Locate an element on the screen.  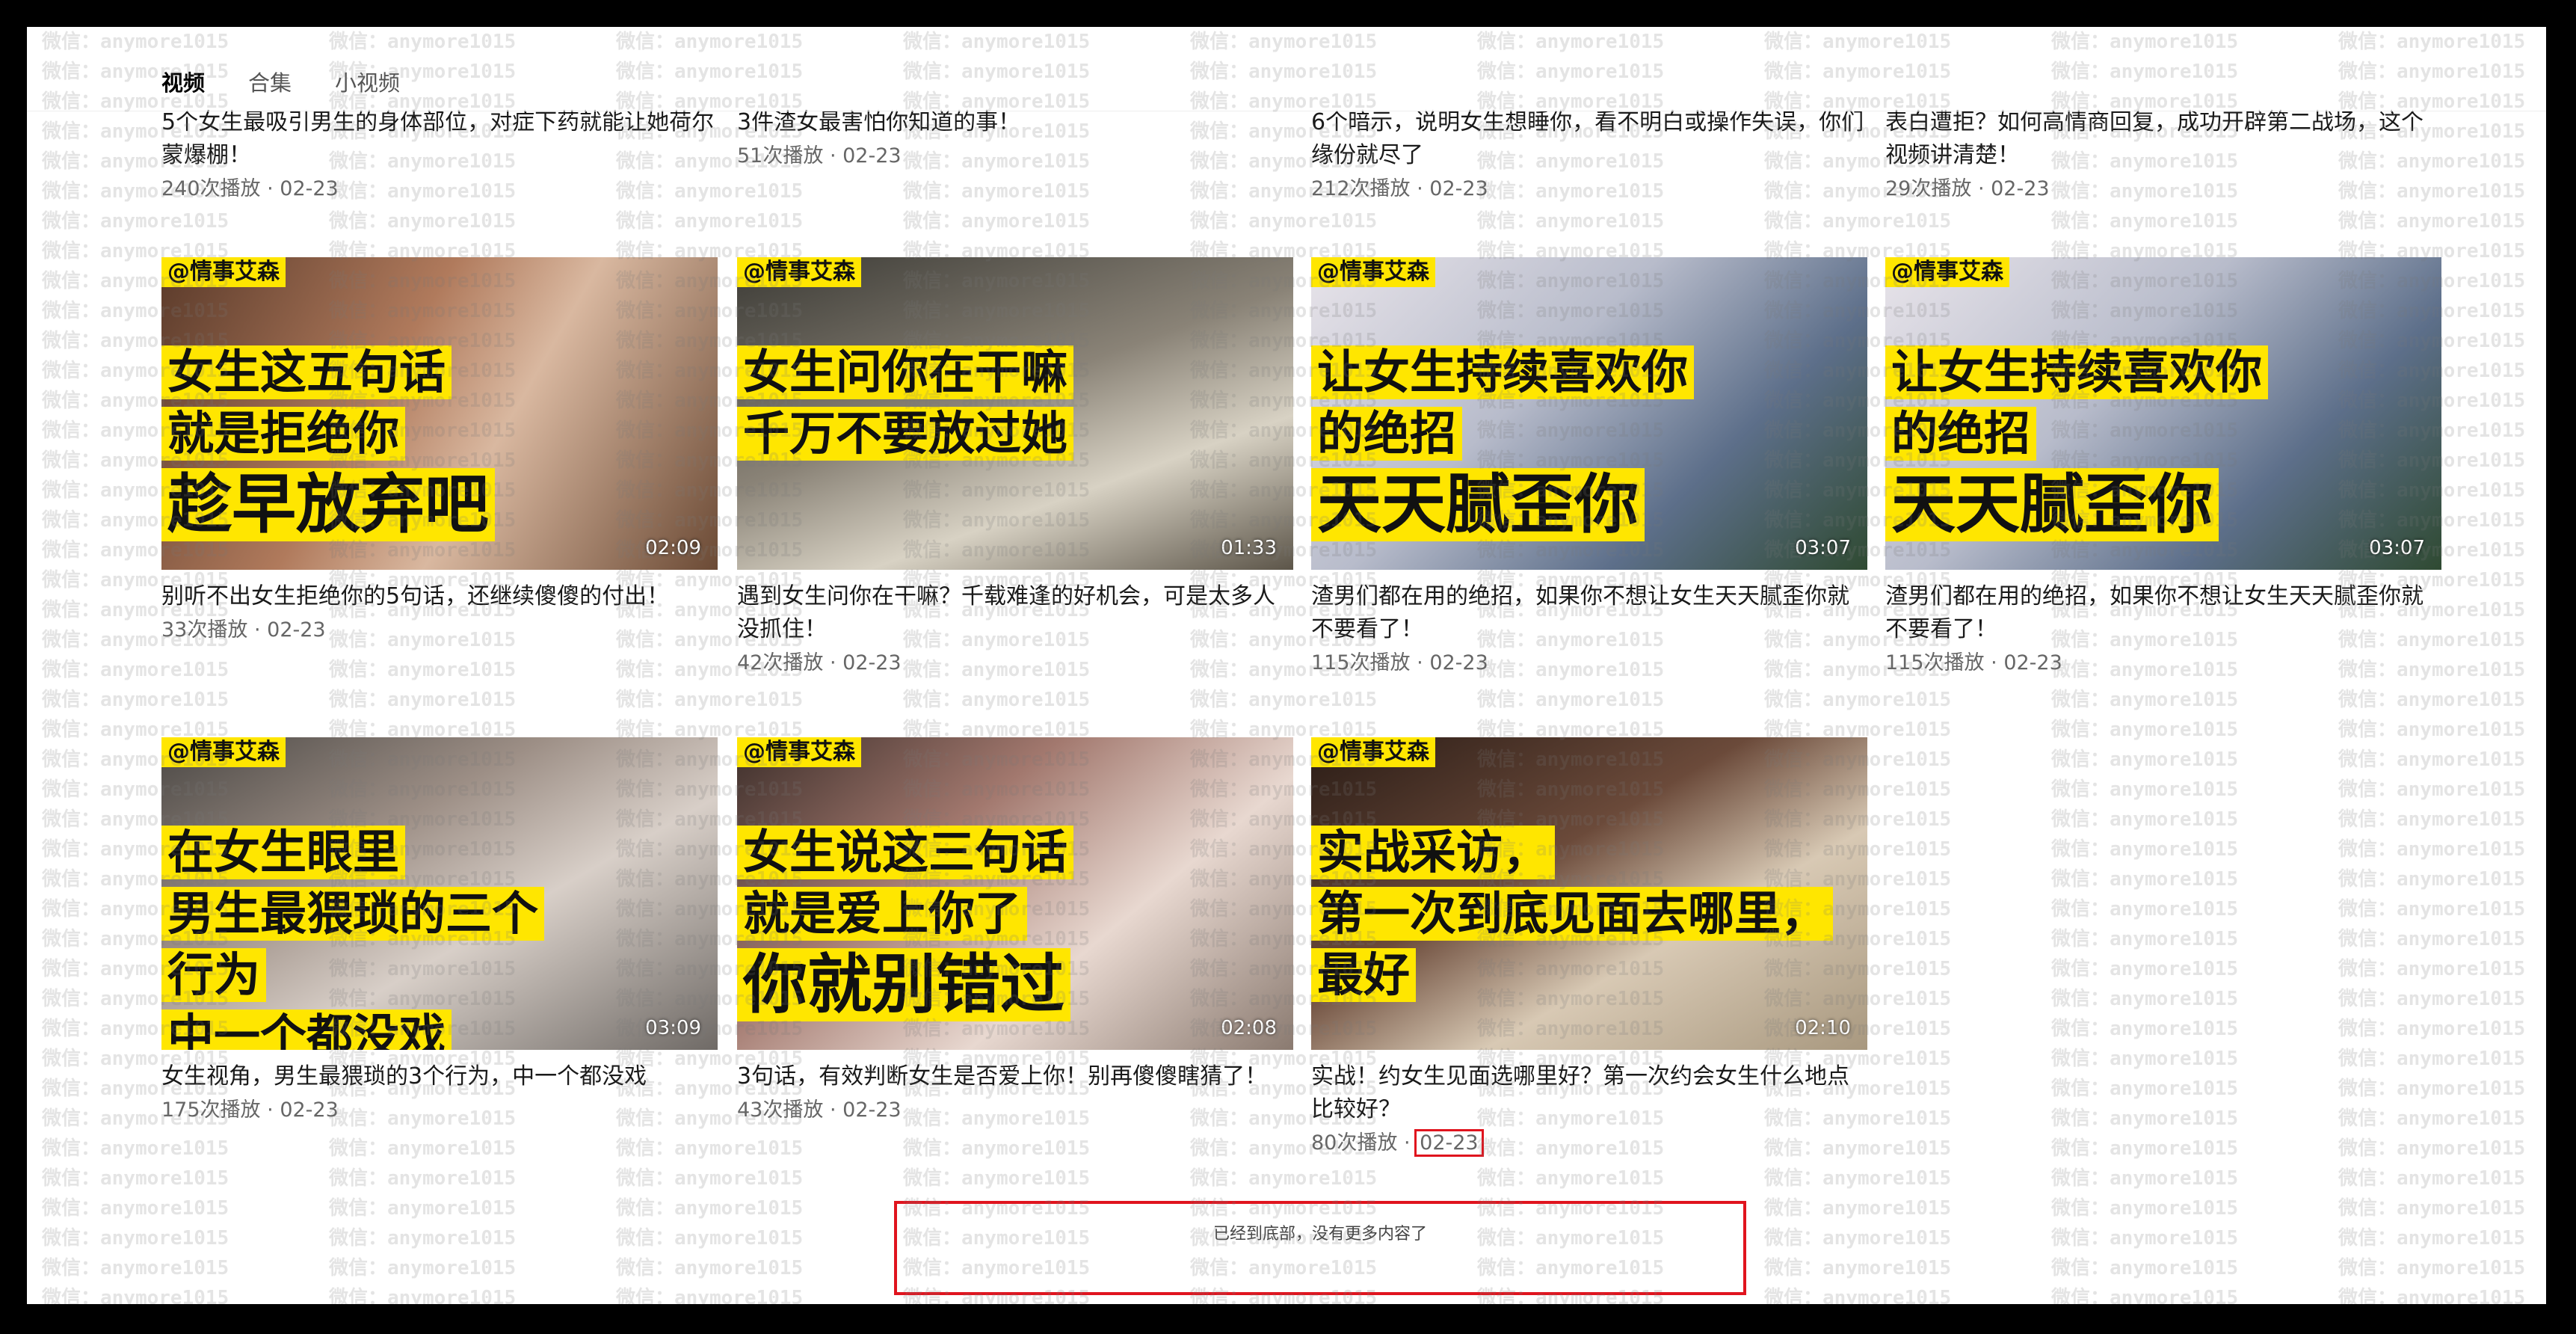
video-thumbnail: @情事艾森 女生这五句话 就是拒绝你 趁早放弃吧 02:09 is located at coordinates (439, 413).